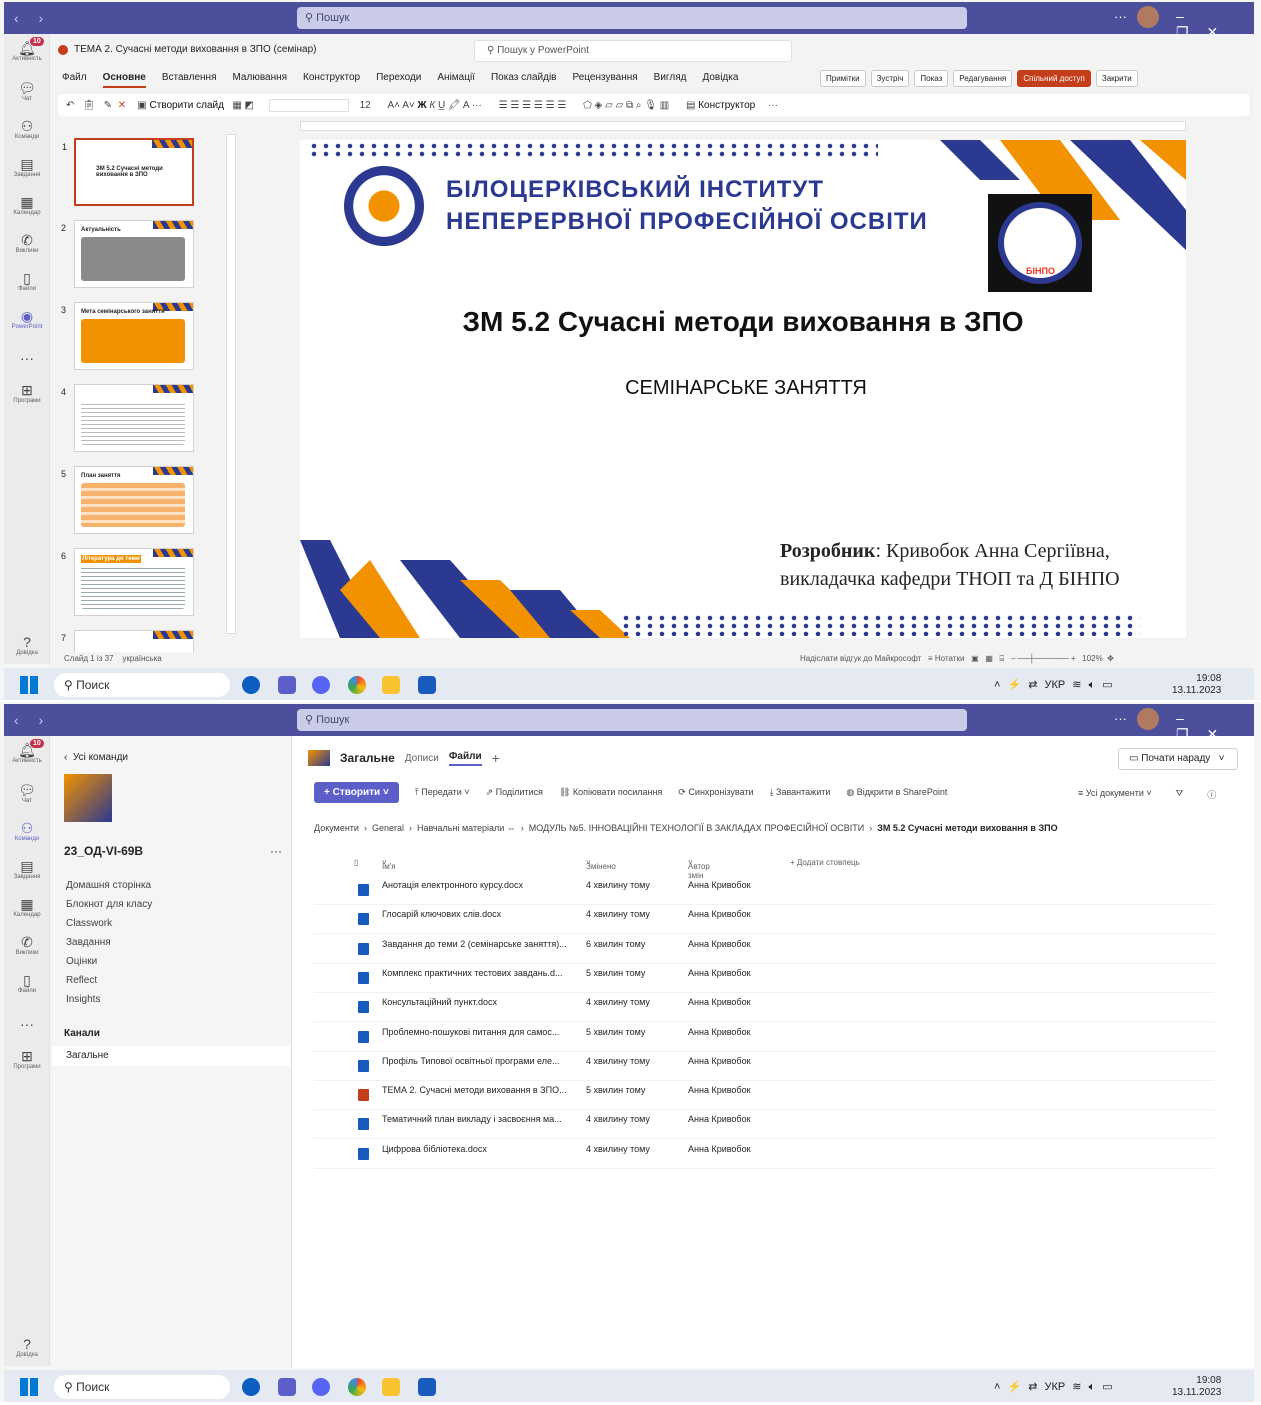  Describe the element at coordinates (249, 105) in the screenshot. I see `shape-icon: ◩` at that location.